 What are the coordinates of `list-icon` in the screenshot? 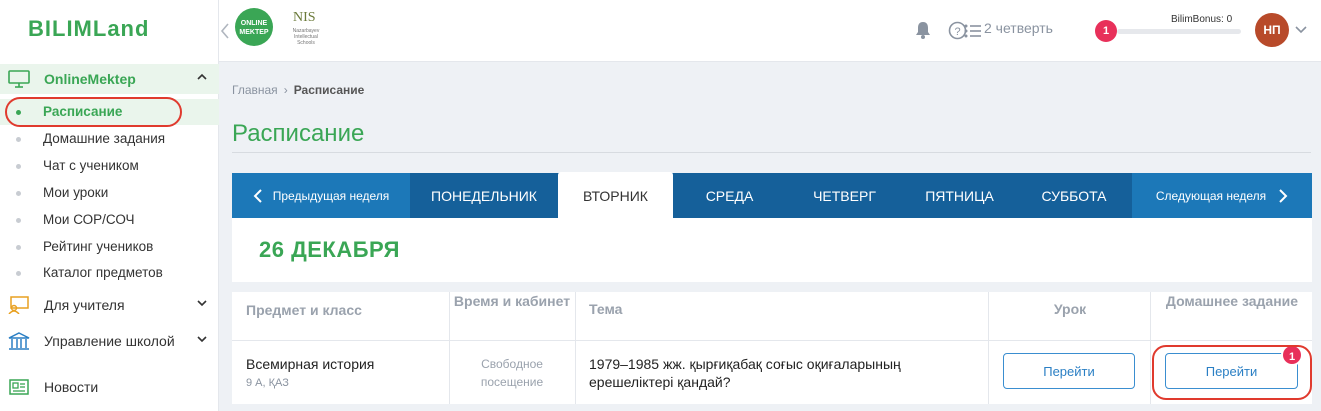 It's located at (972, 31).